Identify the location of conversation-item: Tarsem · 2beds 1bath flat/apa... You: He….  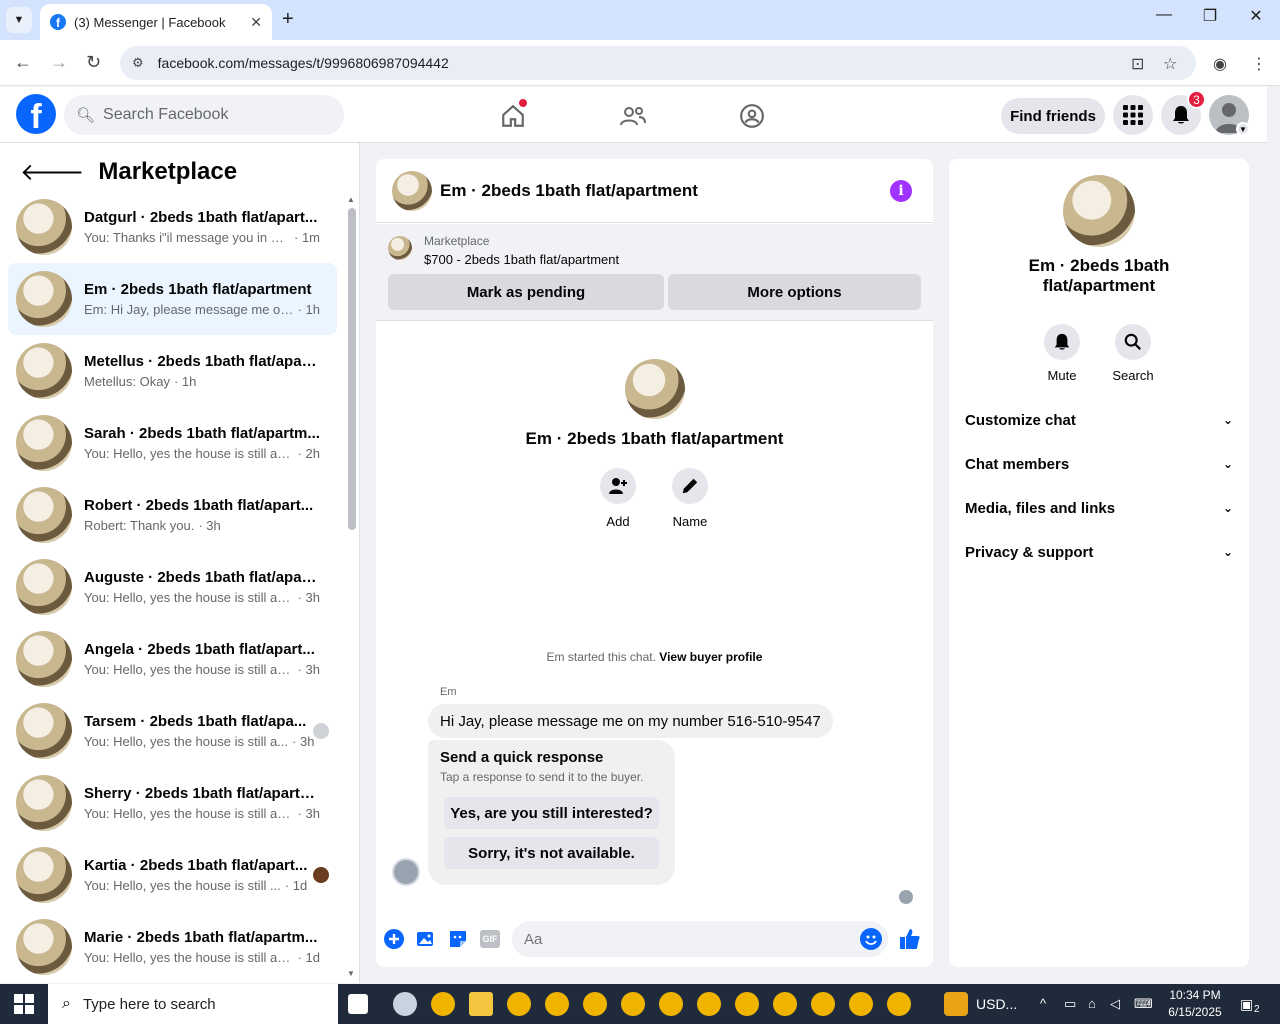
(172, 731).